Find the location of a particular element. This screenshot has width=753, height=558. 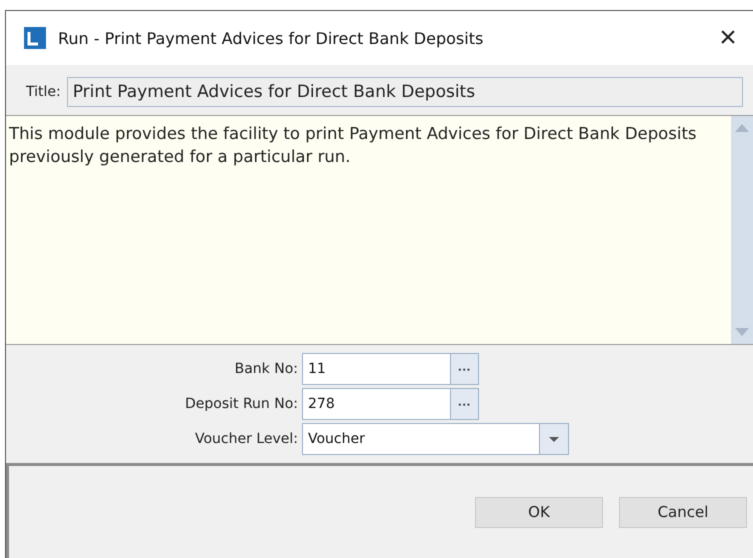

window-title: Run - Print Payment Advices for Direct Bank Deposits is located at coordinates (271, 38).